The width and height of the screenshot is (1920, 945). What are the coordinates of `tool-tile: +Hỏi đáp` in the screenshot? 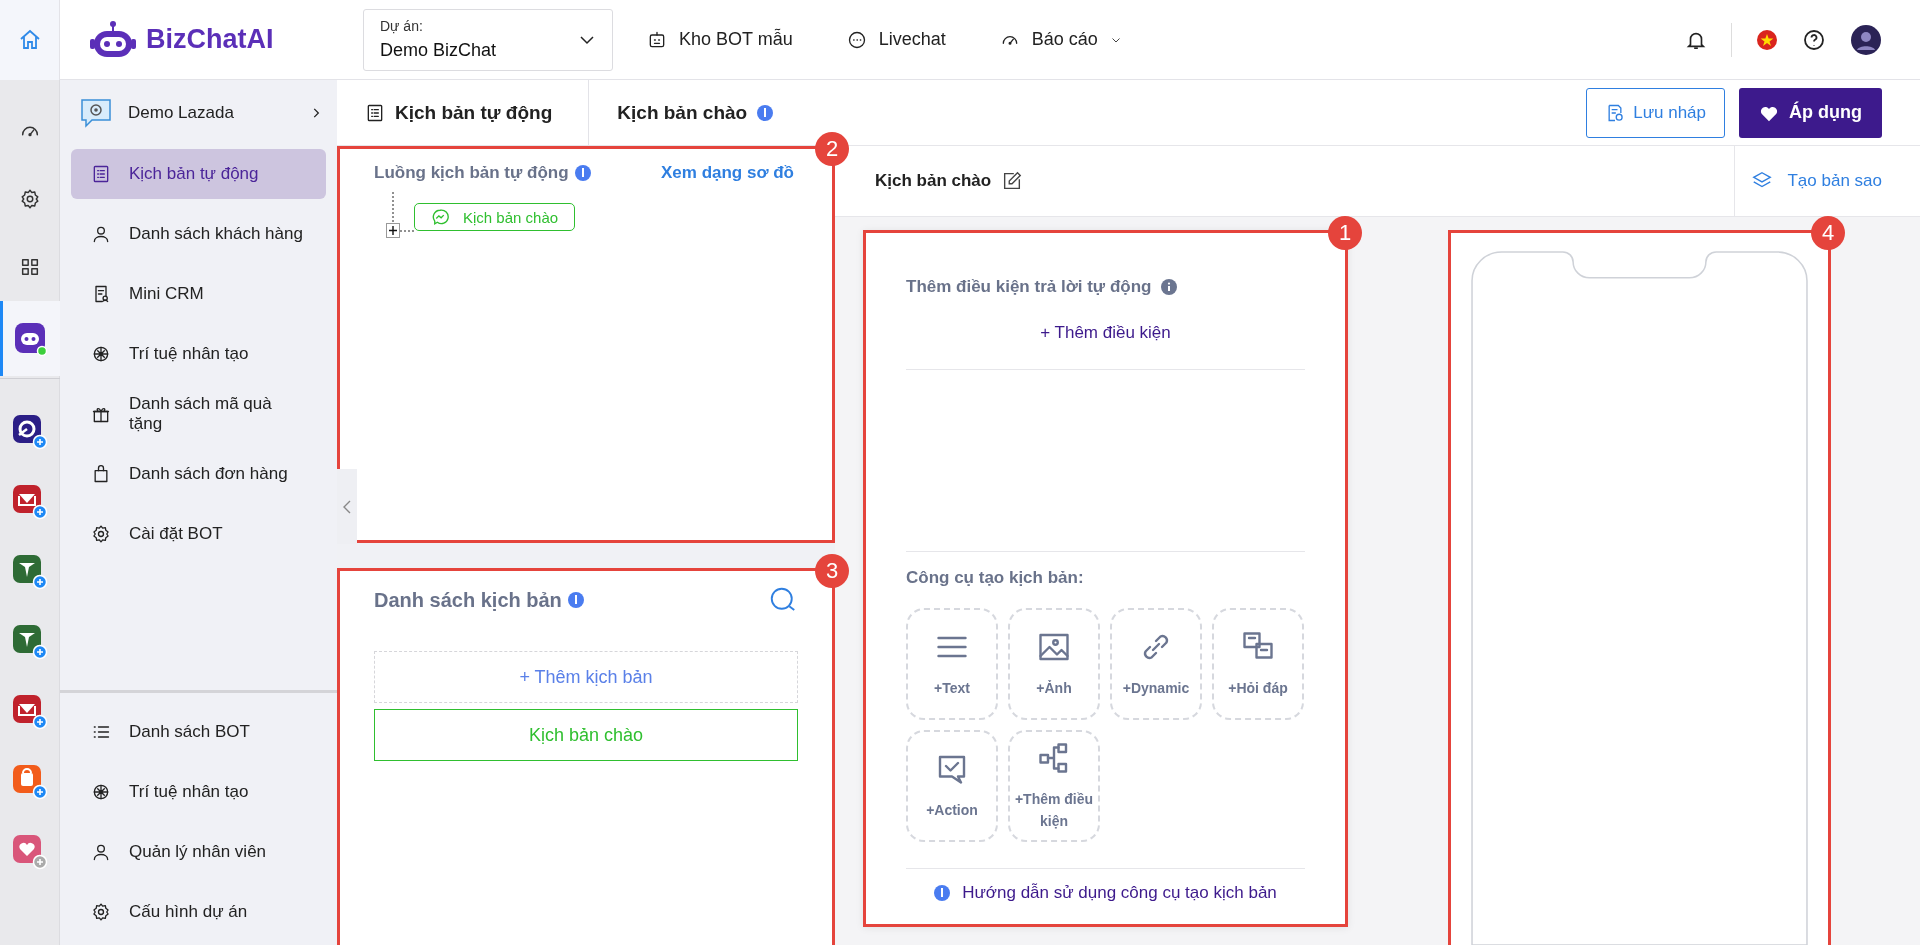 It's located at (1258, 664).